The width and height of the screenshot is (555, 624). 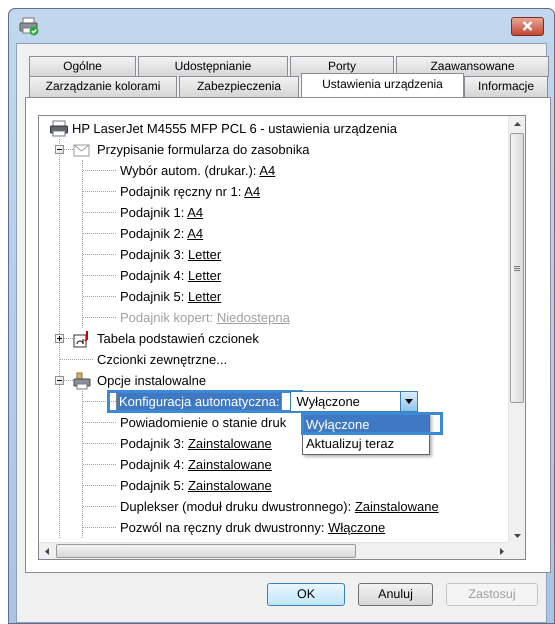 What do you see at coordinates (239, 86) in the screenshot?
I see `tab: Zabezpieczenia` at bounding box center [239, 86].